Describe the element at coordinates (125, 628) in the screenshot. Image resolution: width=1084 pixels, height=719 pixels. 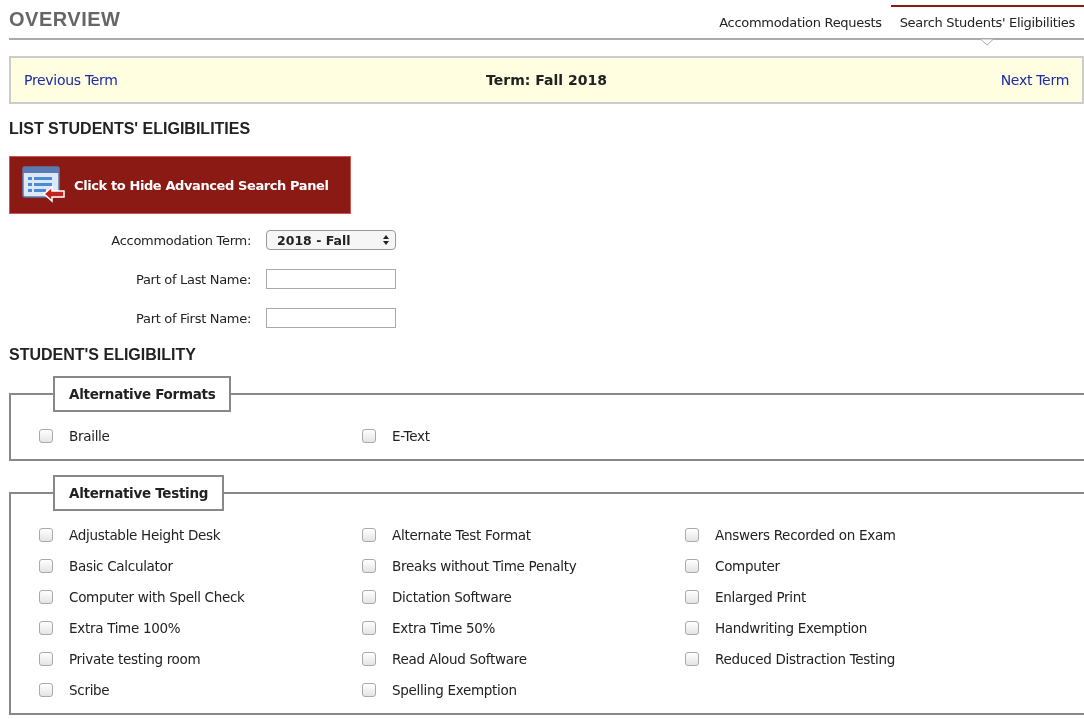
I see `checkbox-label: Extra Time 100%` at that location.